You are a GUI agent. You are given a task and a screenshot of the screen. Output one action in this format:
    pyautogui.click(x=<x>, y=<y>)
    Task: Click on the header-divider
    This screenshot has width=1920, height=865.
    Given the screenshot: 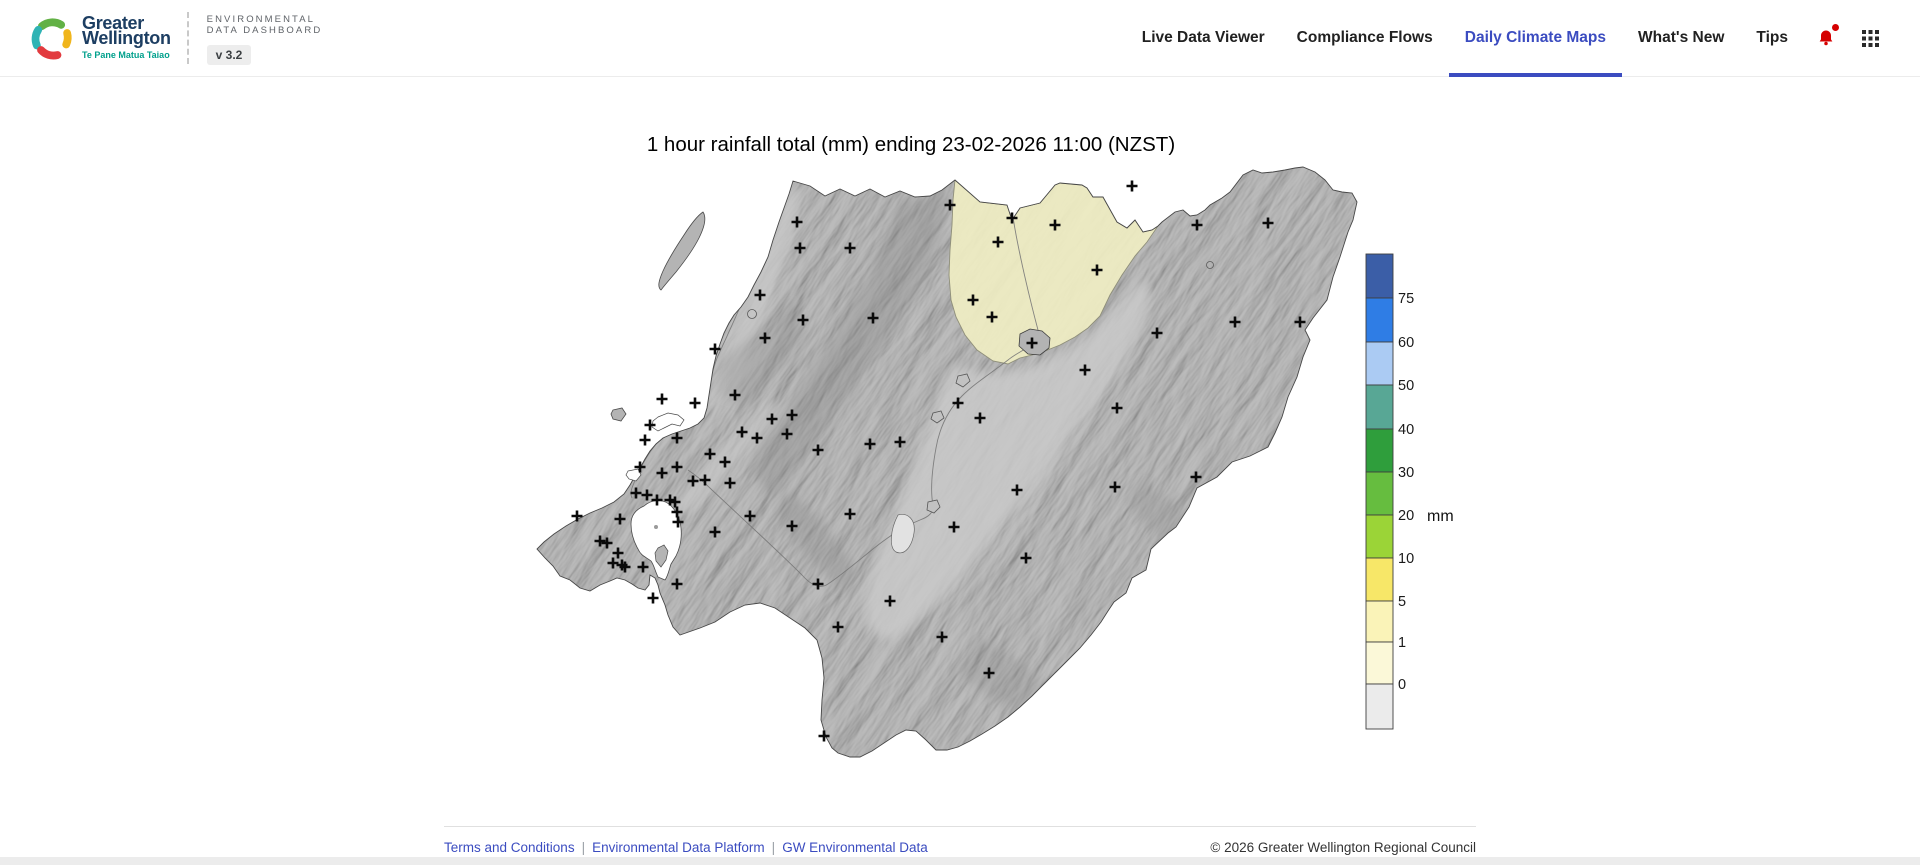 What is the action you would take?
    pyautogui.click(x=187, y=38)
    